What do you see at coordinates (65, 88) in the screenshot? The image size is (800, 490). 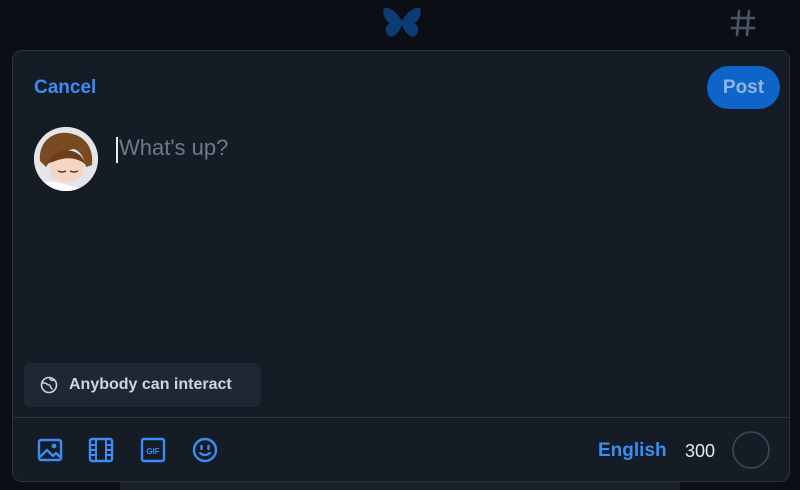 I see `cancel-button: Cancel` at bounding box center [65, 88].